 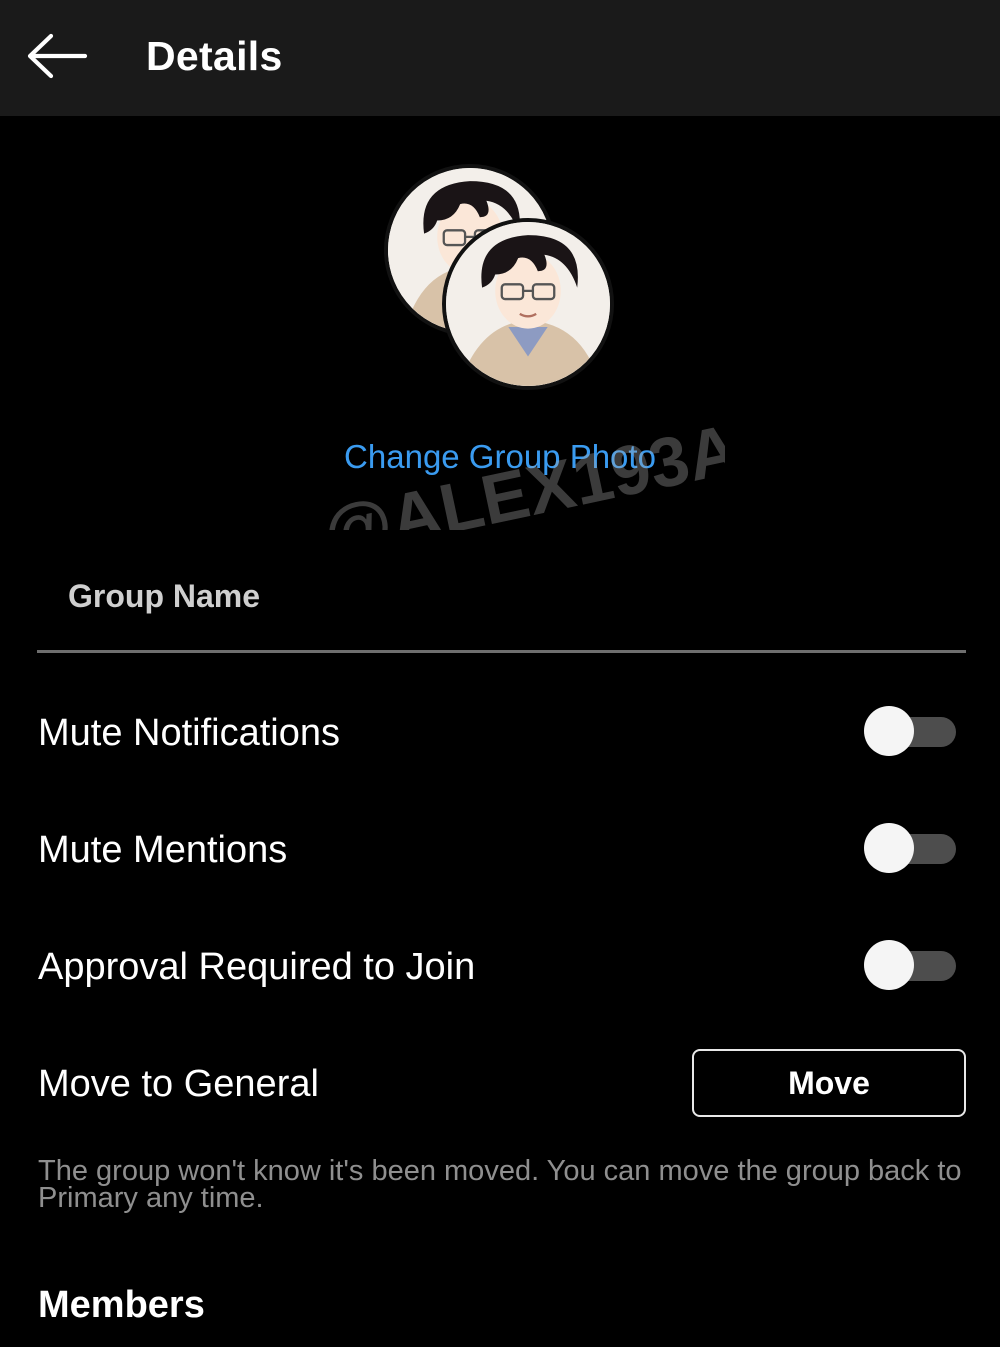 What do you see at coordinates (189, 733) in the screenshot?
I see `mute-notifications-label: Mute Notifications` at bounding box center [189, 733].